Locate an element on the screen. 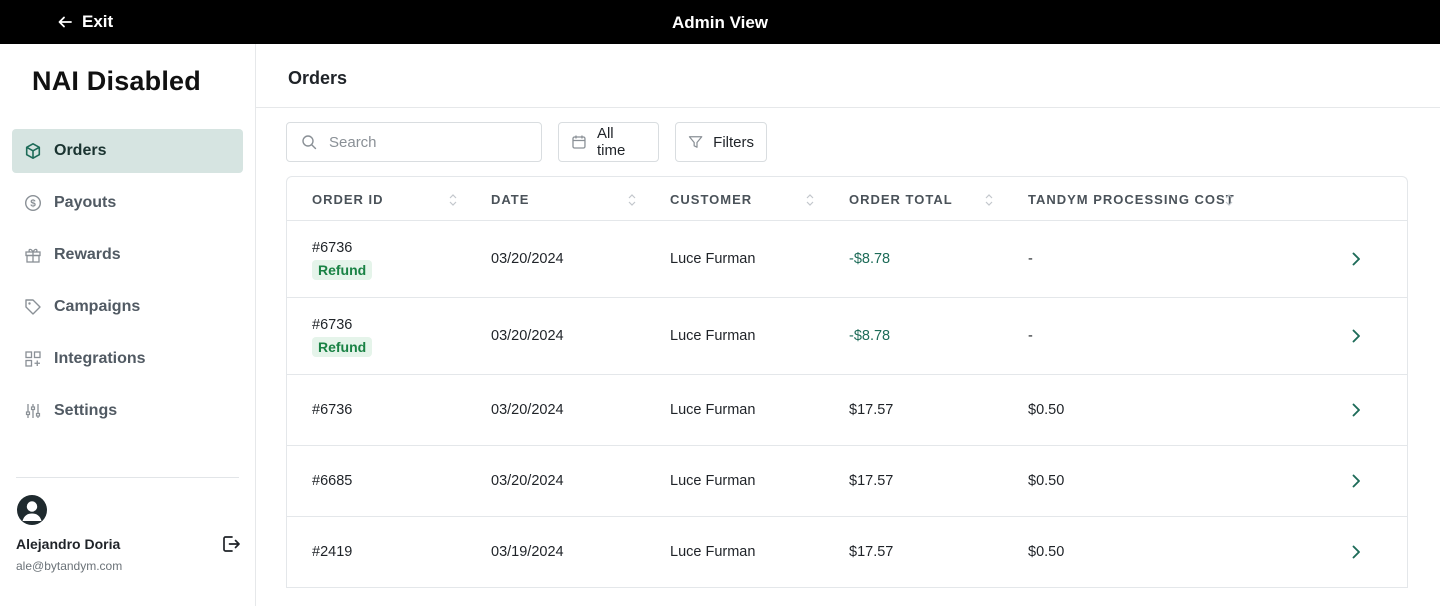  sidebar-item-orders: Orders is located at coordinates (127, 151).